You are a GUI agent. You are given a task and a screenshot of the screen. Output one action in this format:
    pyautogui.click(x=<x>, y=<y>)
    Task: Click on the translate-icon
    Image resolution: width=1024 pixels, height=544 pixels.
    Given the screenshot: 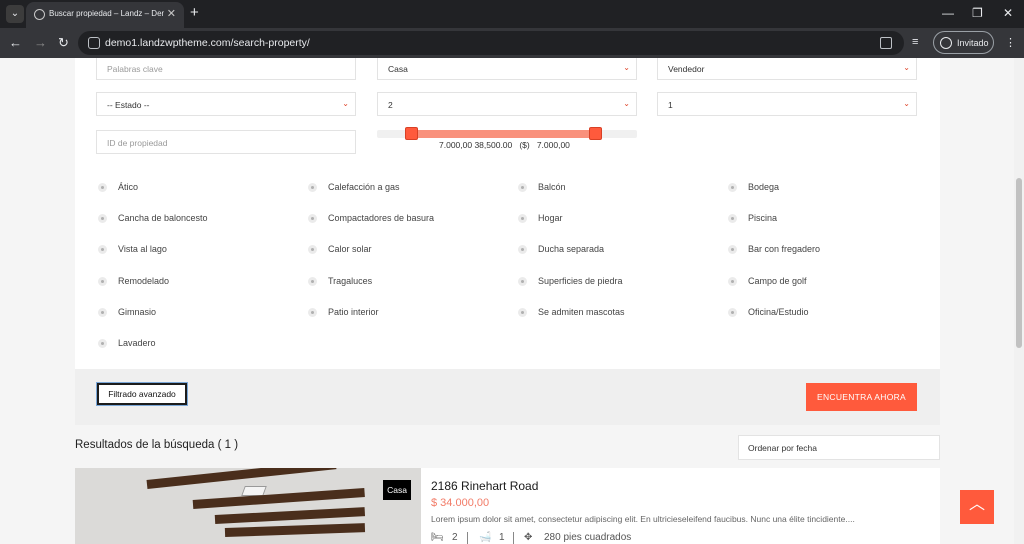 What is the action you would take?
    pyautogui.click(x=886, y=43)
    